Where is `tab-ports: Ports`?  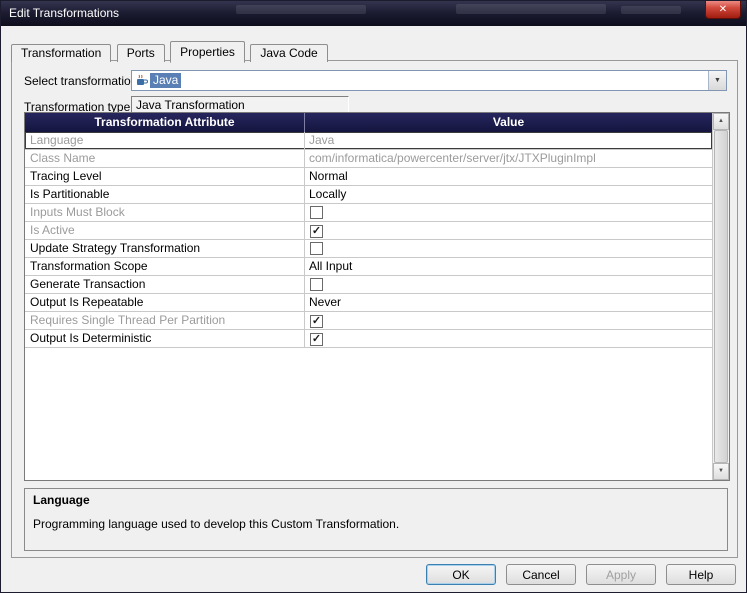
tab-ports: Ports is located at coordinates (140, 53).